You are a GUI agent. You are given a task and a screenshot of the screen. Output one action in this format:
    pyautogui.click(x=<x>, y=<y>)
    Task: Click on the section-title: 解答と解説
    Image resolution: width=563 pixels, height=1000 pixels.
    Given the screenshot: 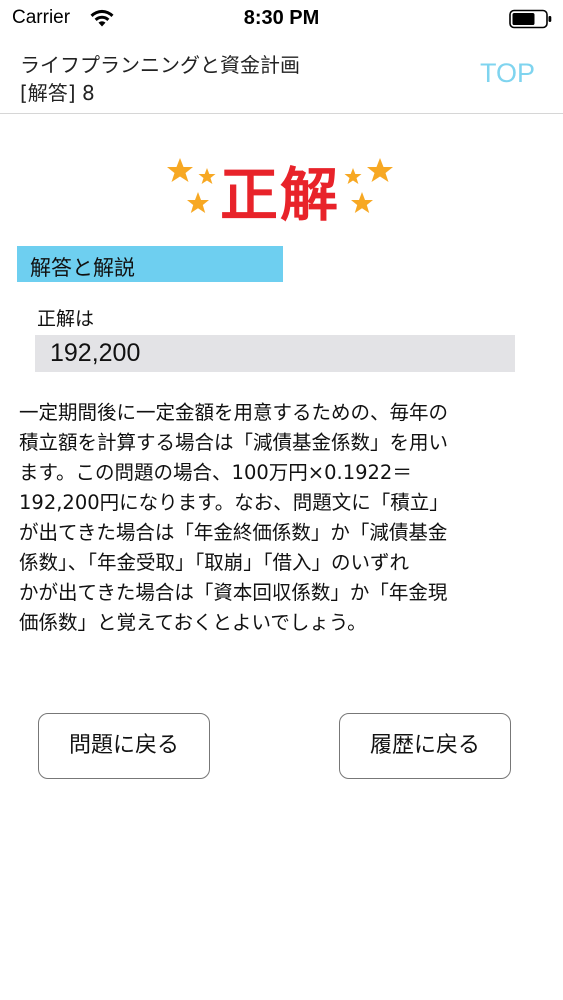 What is the action you would take?
    pyautogui.click(x=82, y=268)
    